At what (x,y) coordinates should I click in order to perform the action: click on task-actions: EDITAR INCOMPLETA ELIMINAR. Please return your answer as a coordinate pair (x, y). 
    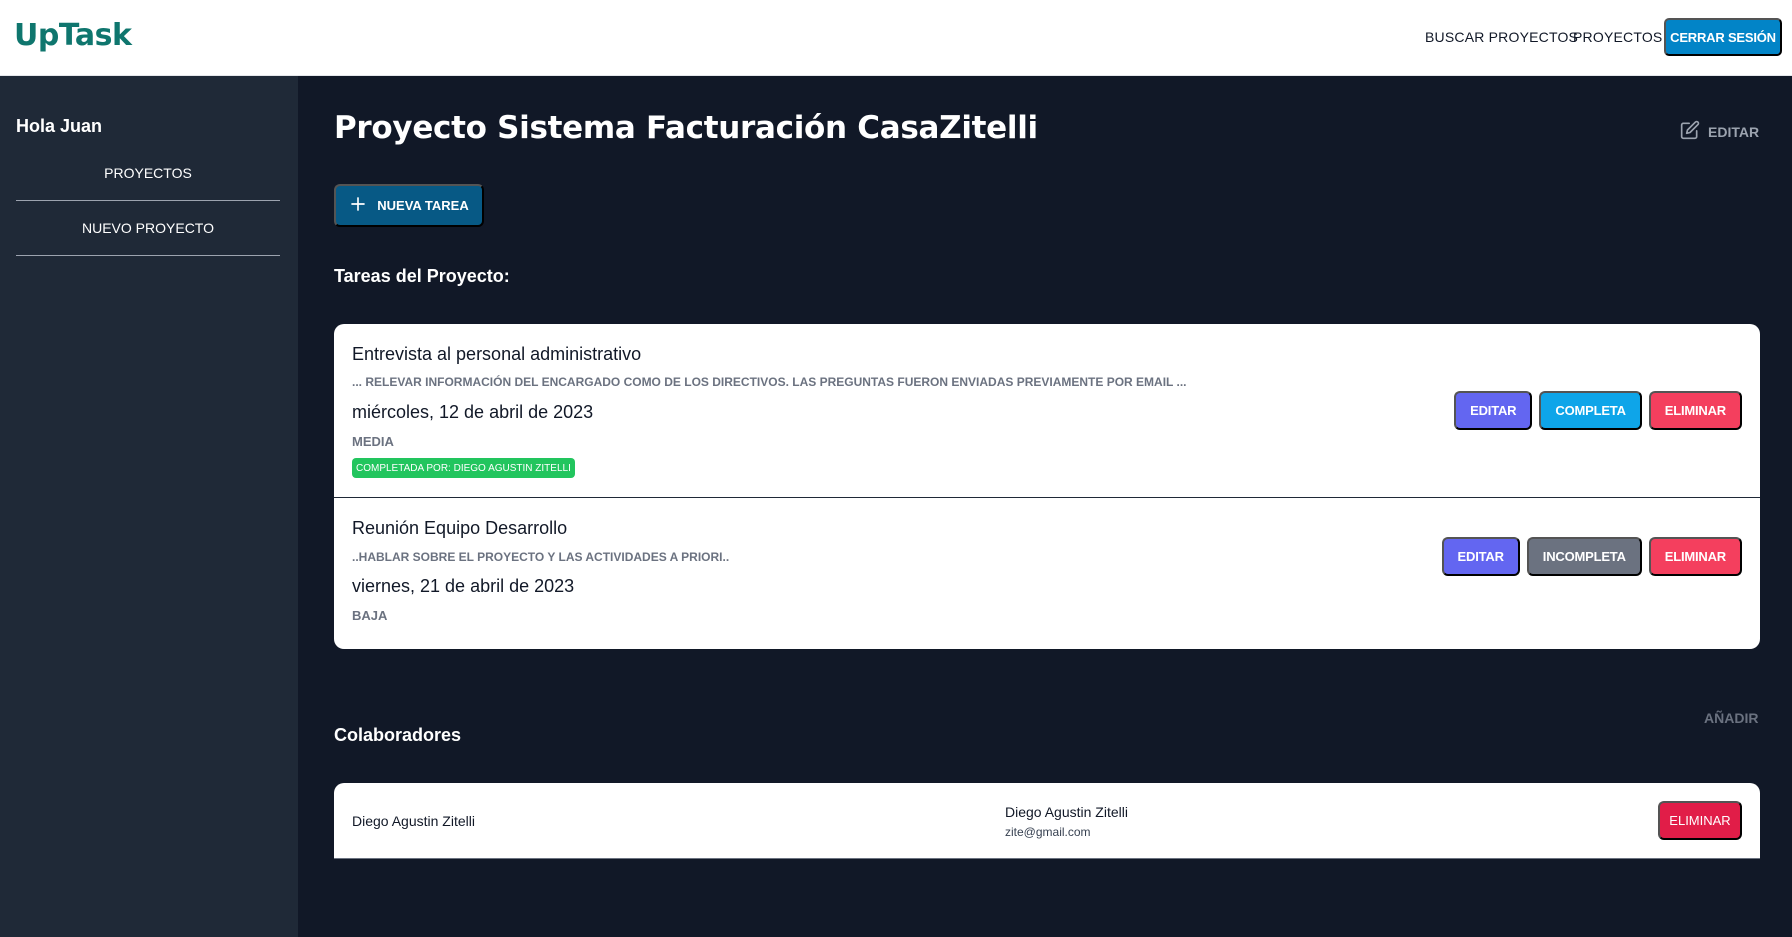
    Looking at the image, I should click on (1591, 556).